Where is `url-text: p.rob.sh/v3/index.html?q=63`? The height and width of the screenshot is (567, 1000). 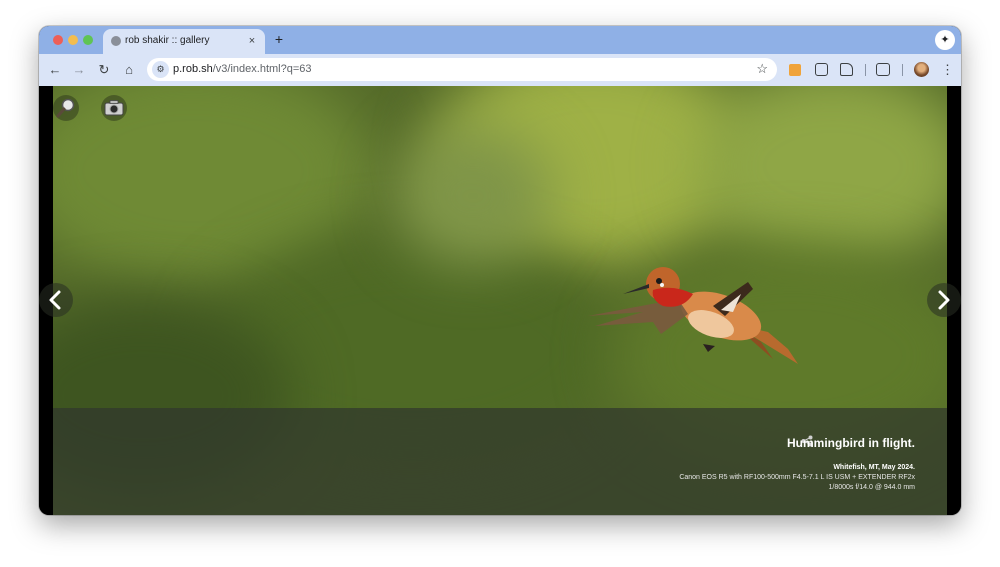 url-text: p.rob.sh/v3/index.html?q=63 is located at coordinates (242, 69).